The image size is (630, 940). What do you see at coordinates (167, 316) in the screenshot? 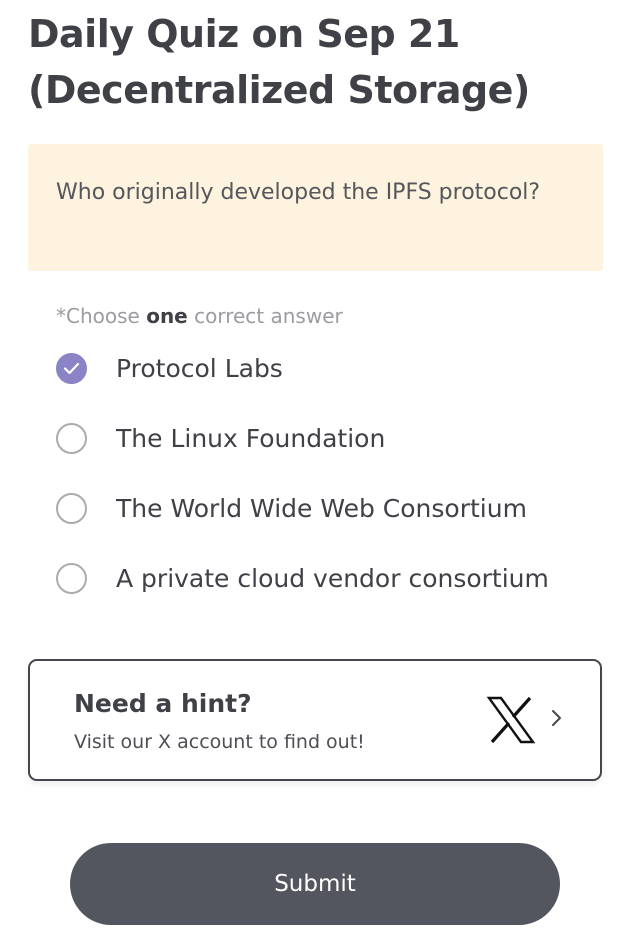
I see `instruction-emphasis: one` at bounding box center [167, 316].